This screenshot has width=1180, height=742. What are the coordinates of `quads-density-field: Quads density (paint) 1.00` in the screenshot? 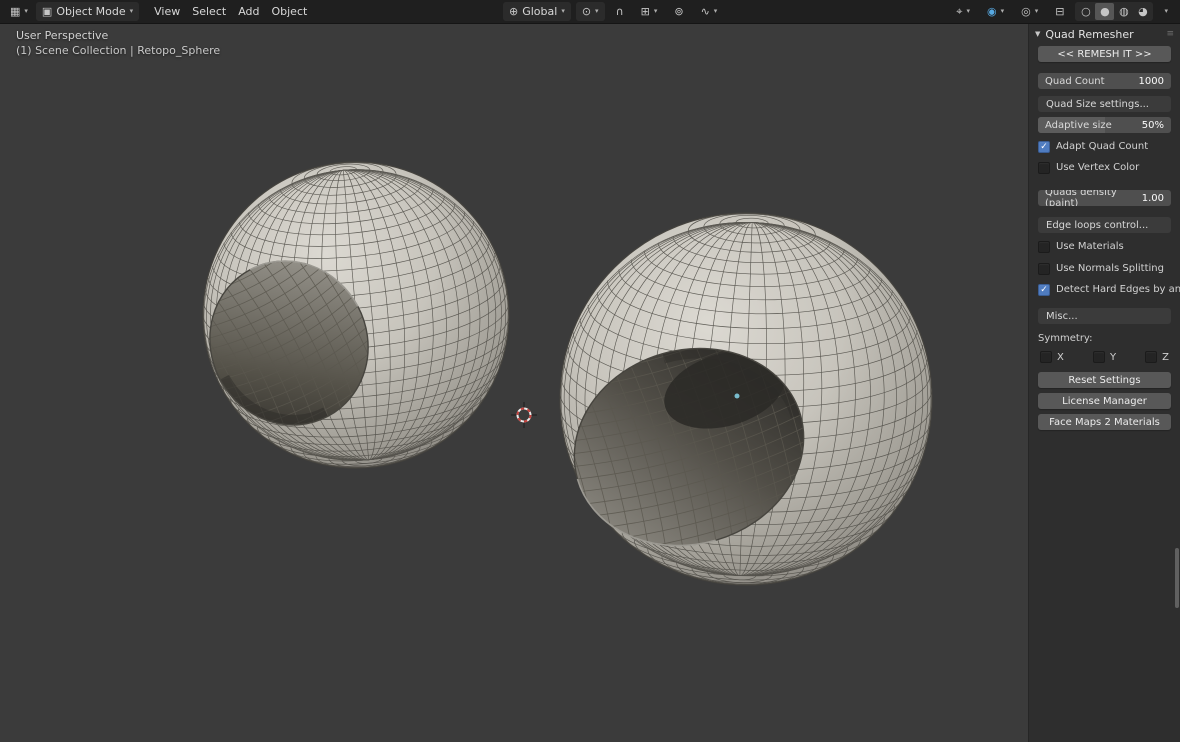 It's located at (1104, 198).